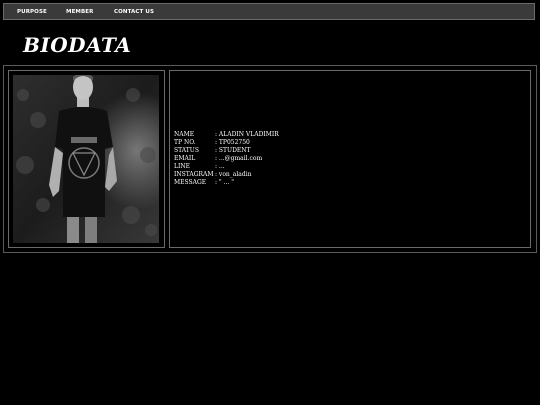 This screenshot has height=405, width=540. I want to click on info-label: MESSAGE, so click(190, 182).